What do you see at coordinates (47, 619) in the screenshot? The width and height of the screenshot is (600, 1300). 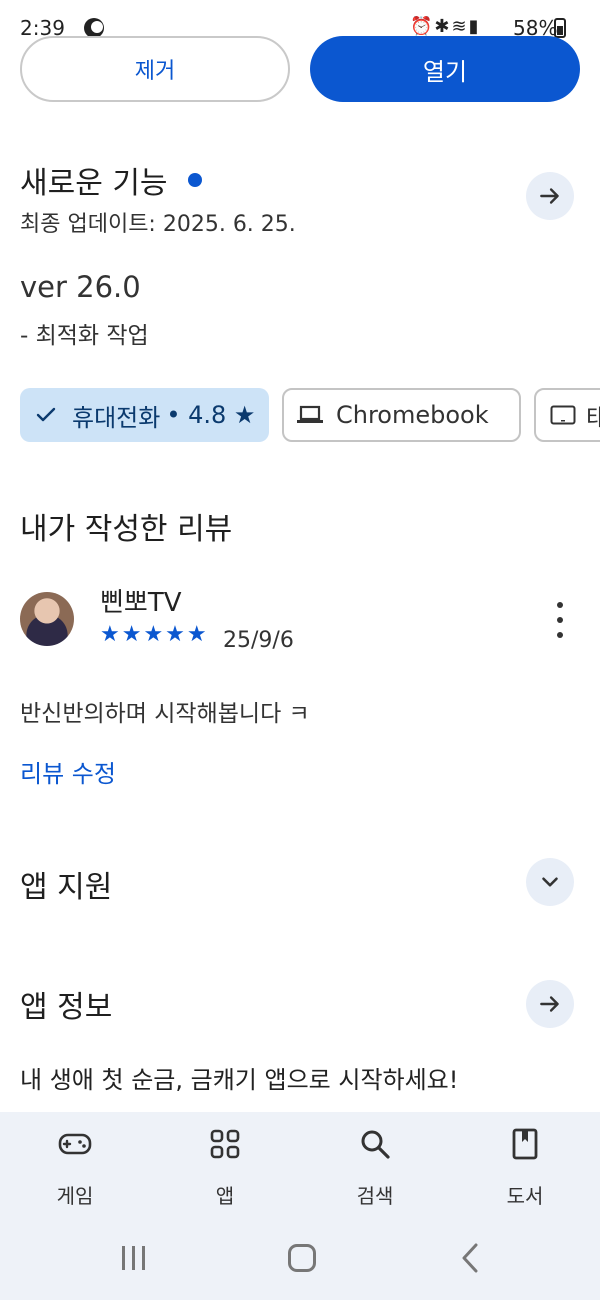 I see `avatar` at bounding box center [47, 619].